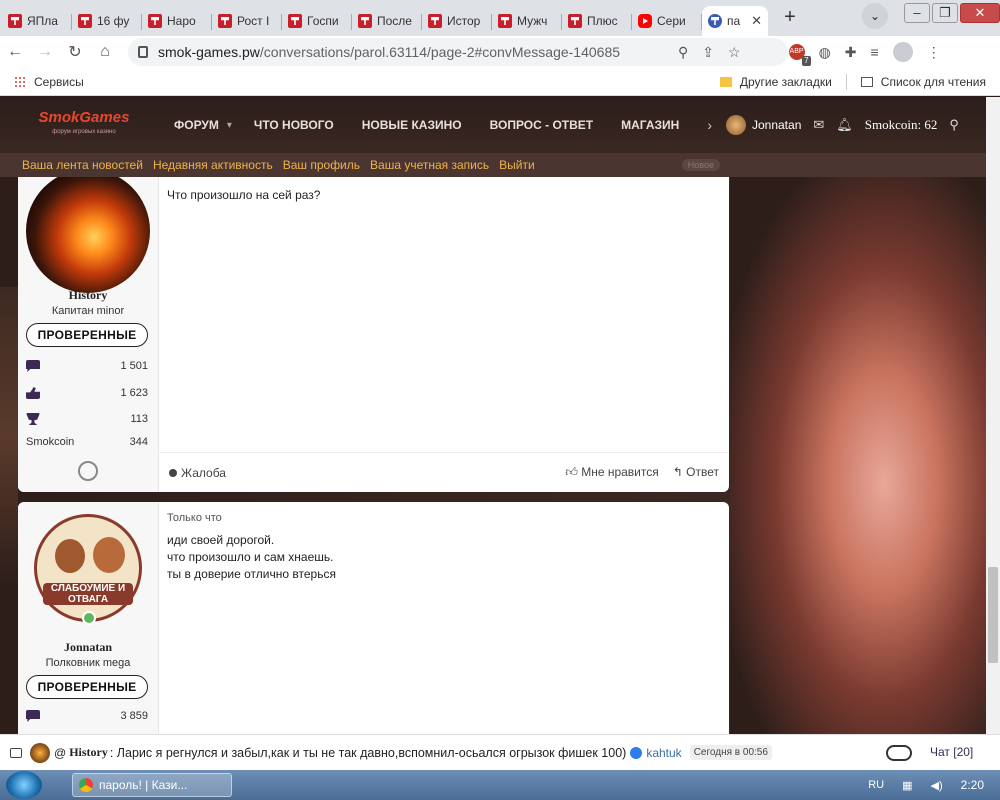 This screenshot has width=1000, height=800. What do you see at coordinates (734, 52) in the screenshot?
I see `bookmark-star-icon: ☆` at bounding box center [734, 52].